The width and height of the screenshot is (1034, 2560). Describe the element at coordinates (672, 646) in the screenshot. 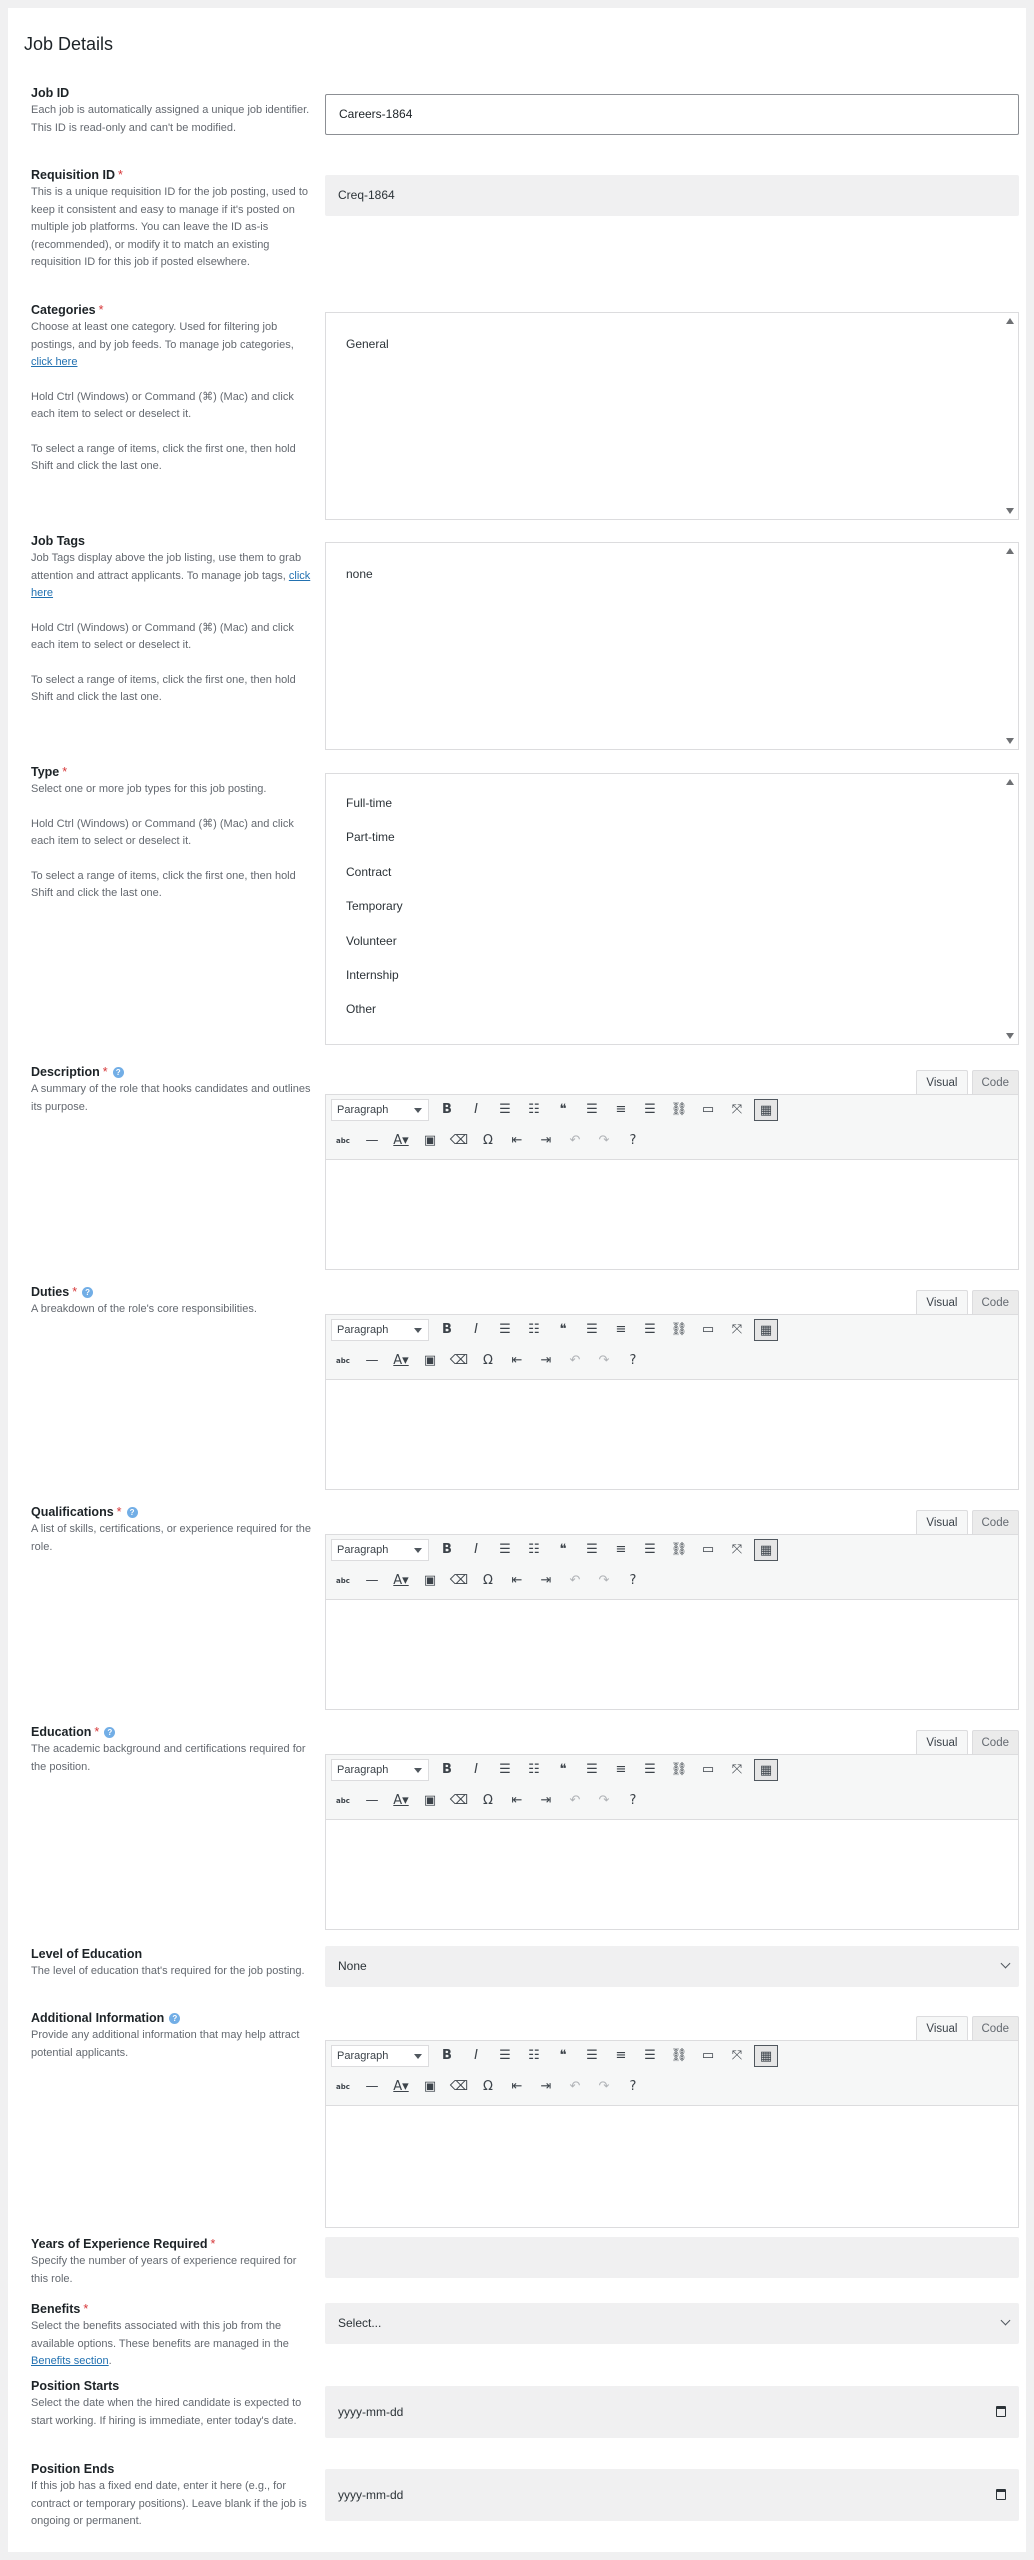

I see `job-tags-select: none` at that location.